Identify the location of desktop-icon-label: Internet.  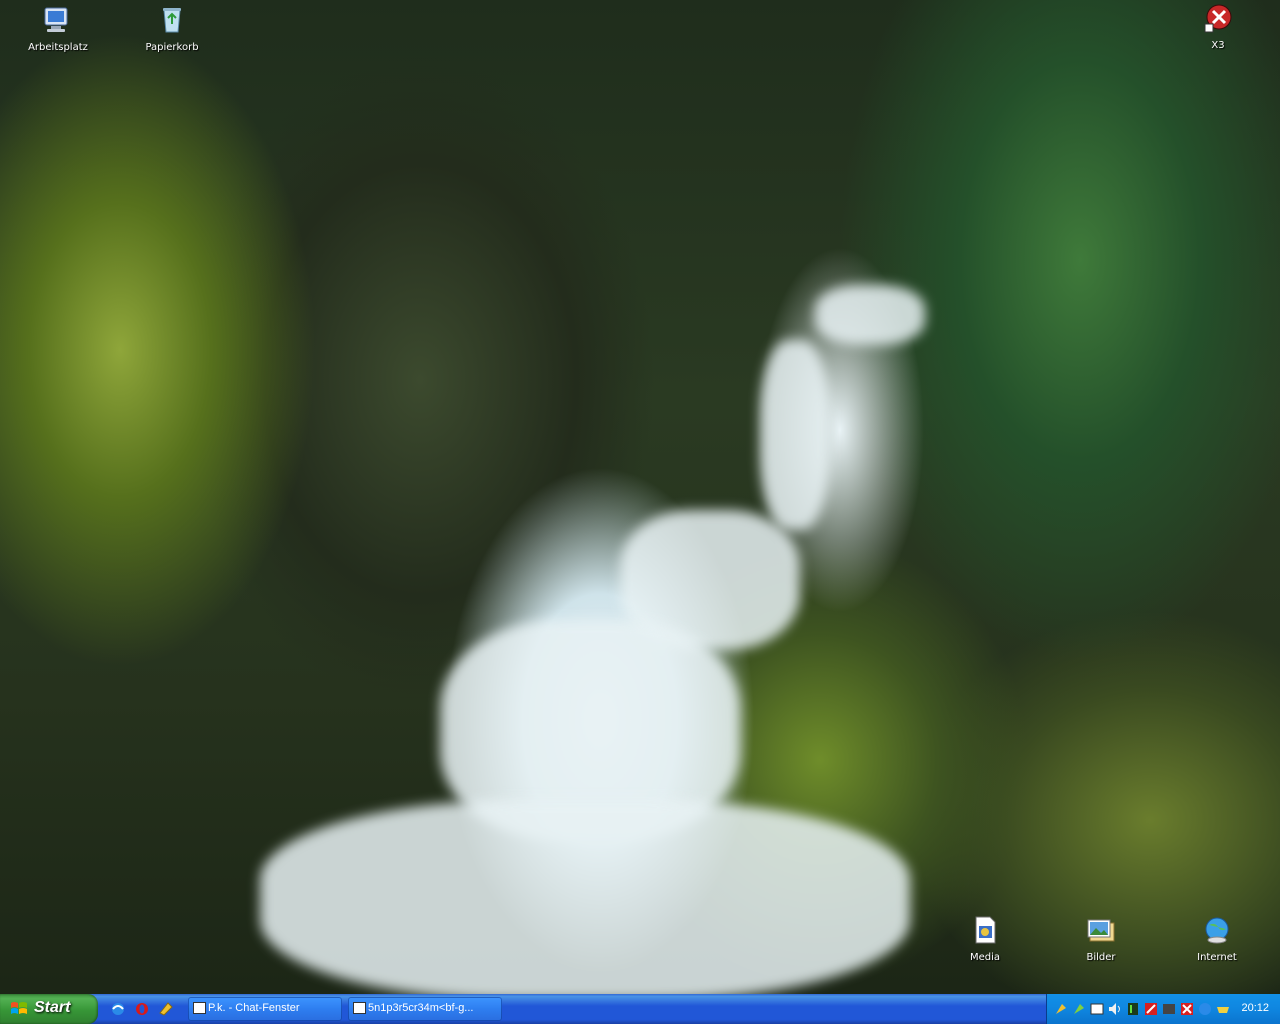
(1217, 957).